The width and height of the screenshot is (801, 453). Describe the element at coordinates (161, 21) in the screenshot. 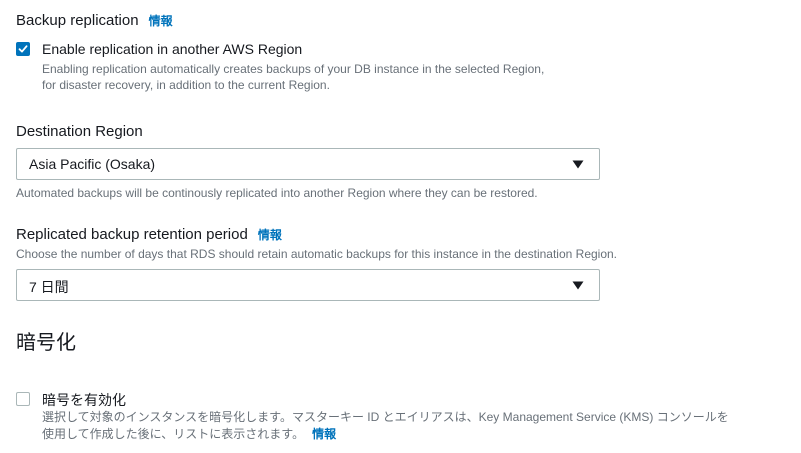

I see `backup-replication-info-link: 情報` at that location.